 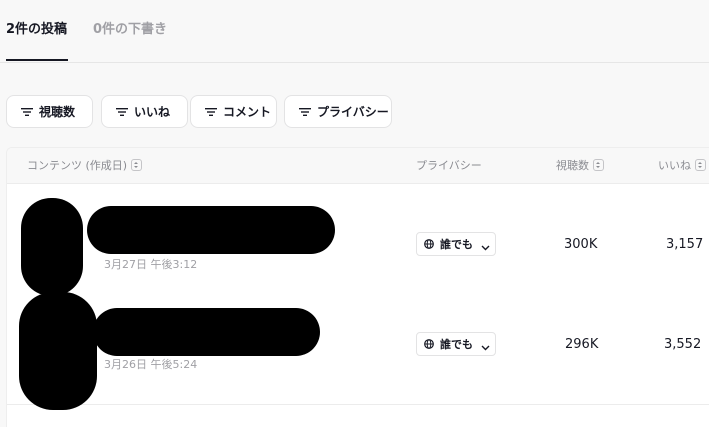 I want to click on filter-views-label: 視聴数, so click(x=57, y=112).